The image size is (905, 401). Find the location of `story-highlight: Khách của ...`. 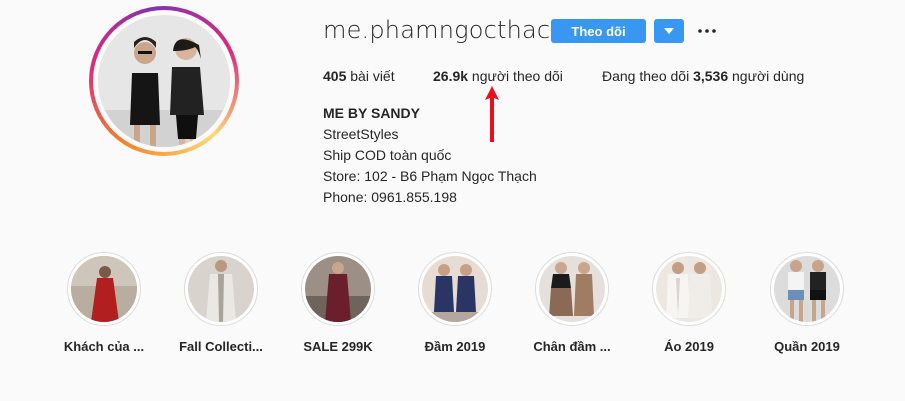

story-highlight: Khách của ... is located at coordinates (104, 303).